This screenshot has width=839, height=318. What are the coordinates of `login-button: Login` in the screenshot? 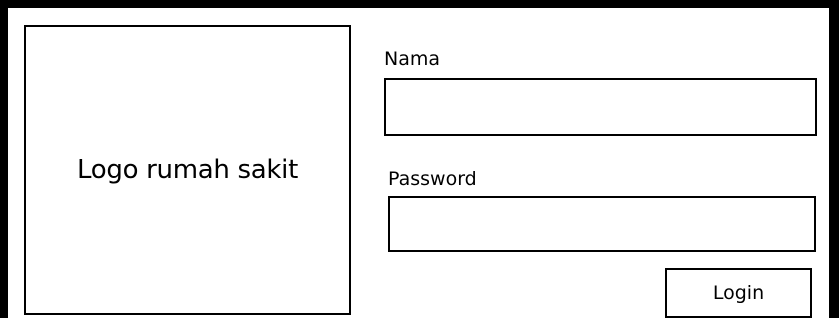 It's located at (738, 293).